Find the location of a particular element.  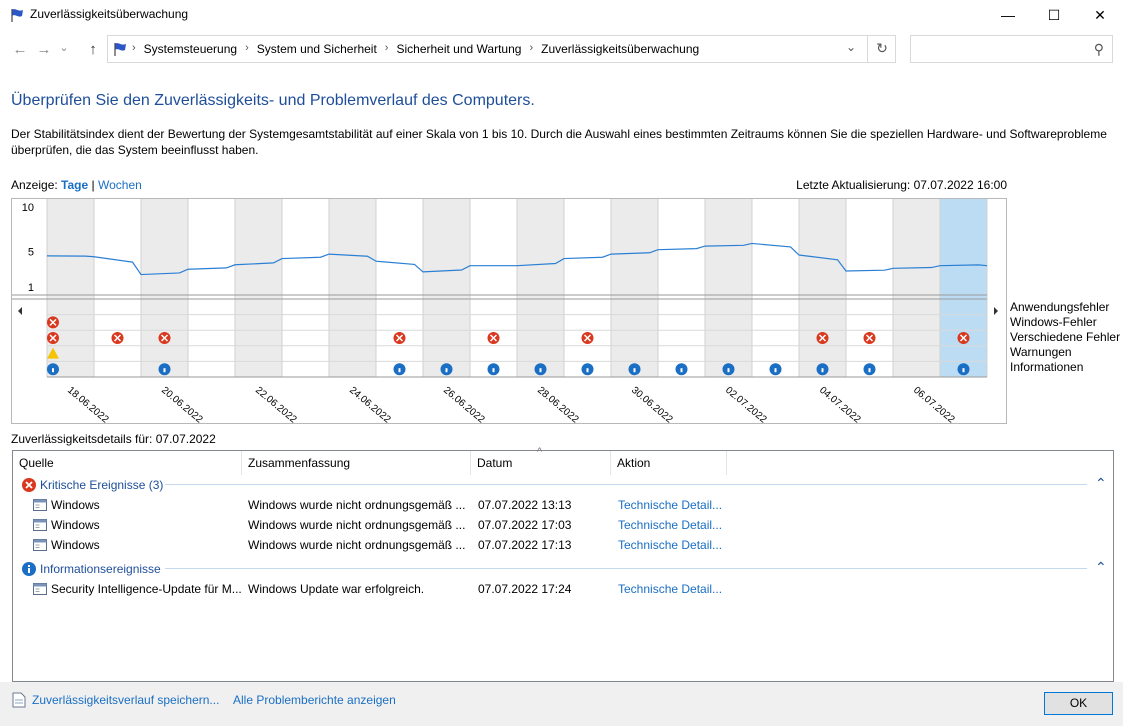

group-title: Kritische Ereignisse (3) is located at coordinates (102, 485).